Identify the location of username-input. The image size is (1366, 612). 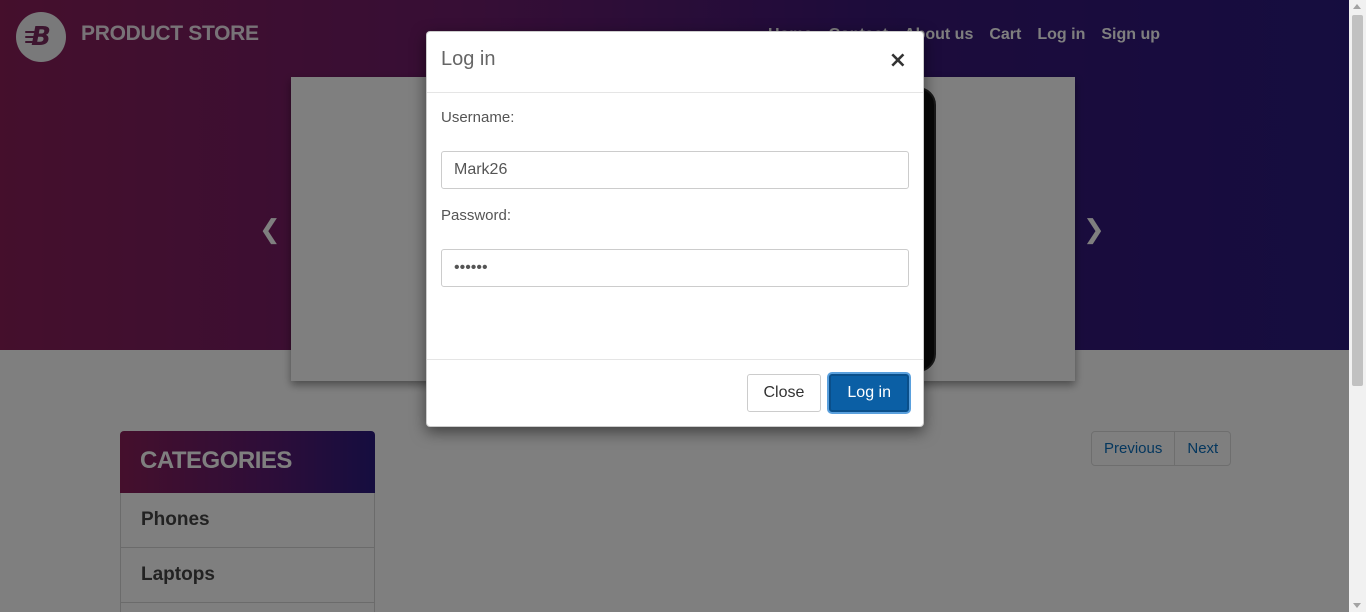
(675, 170).